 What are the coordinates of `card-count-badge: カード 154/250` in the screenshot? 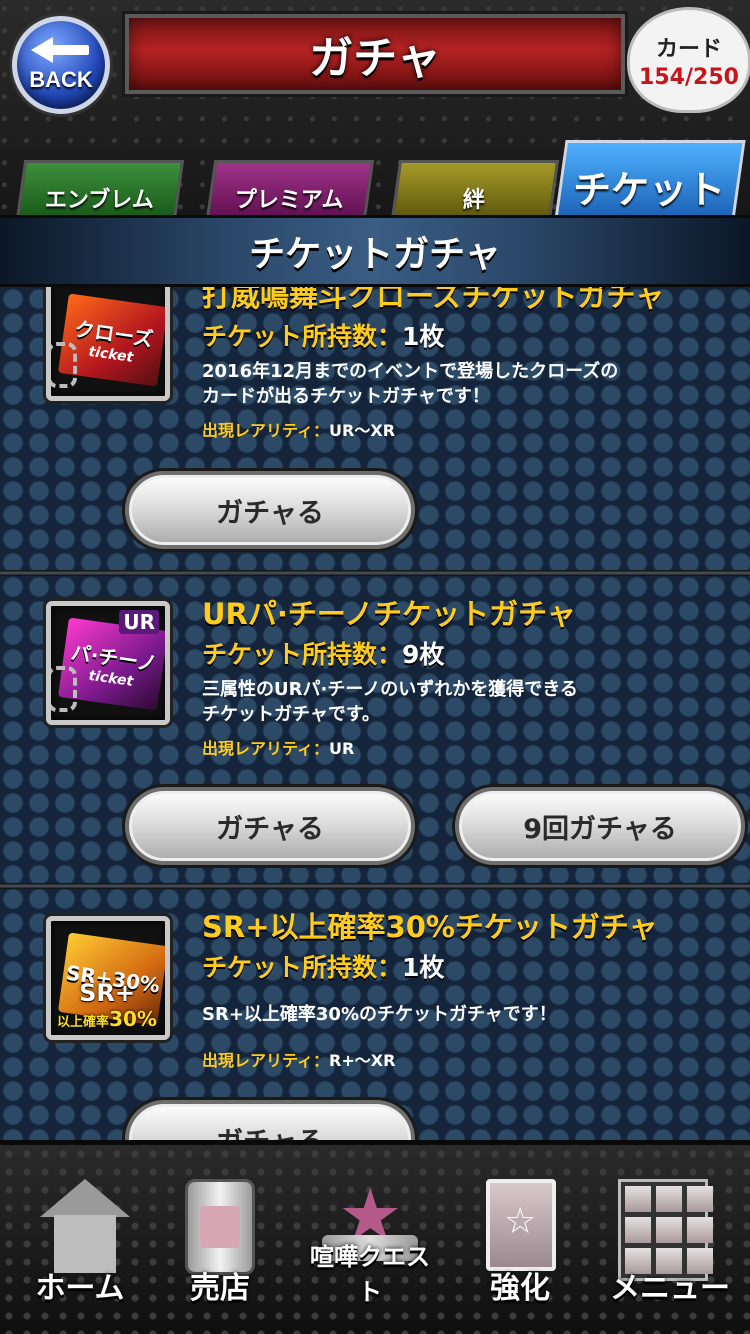 It's located at (689, 60).